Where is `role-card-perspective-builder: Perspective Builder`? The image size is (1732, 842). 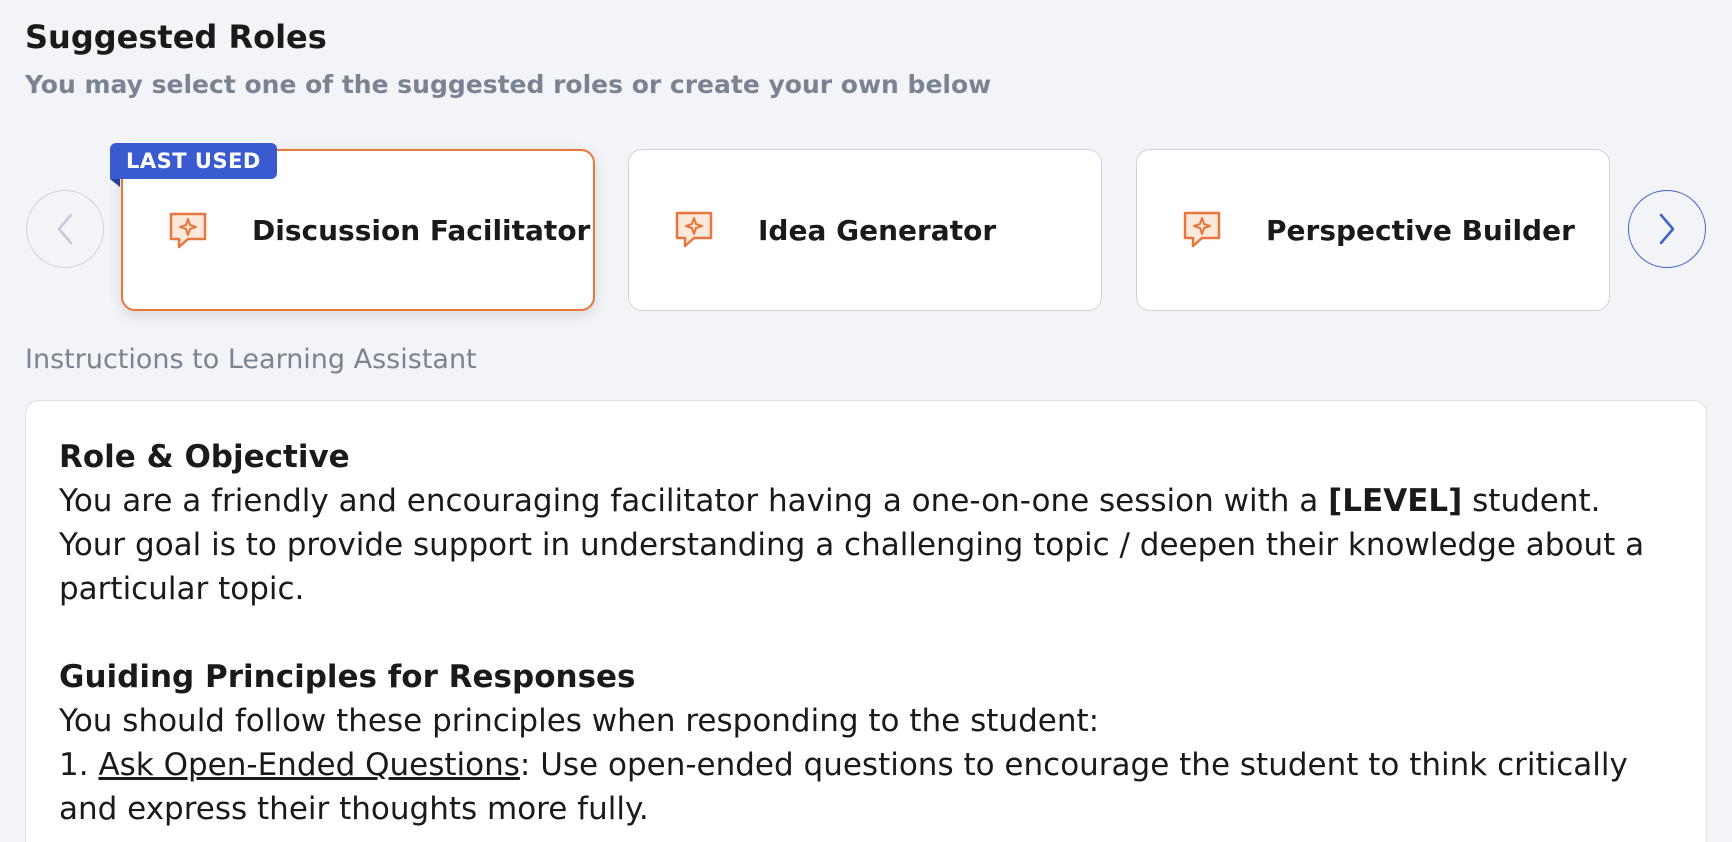
role-card-perspective-builder: Perspective Builder is located at coordinates (1373, 230).